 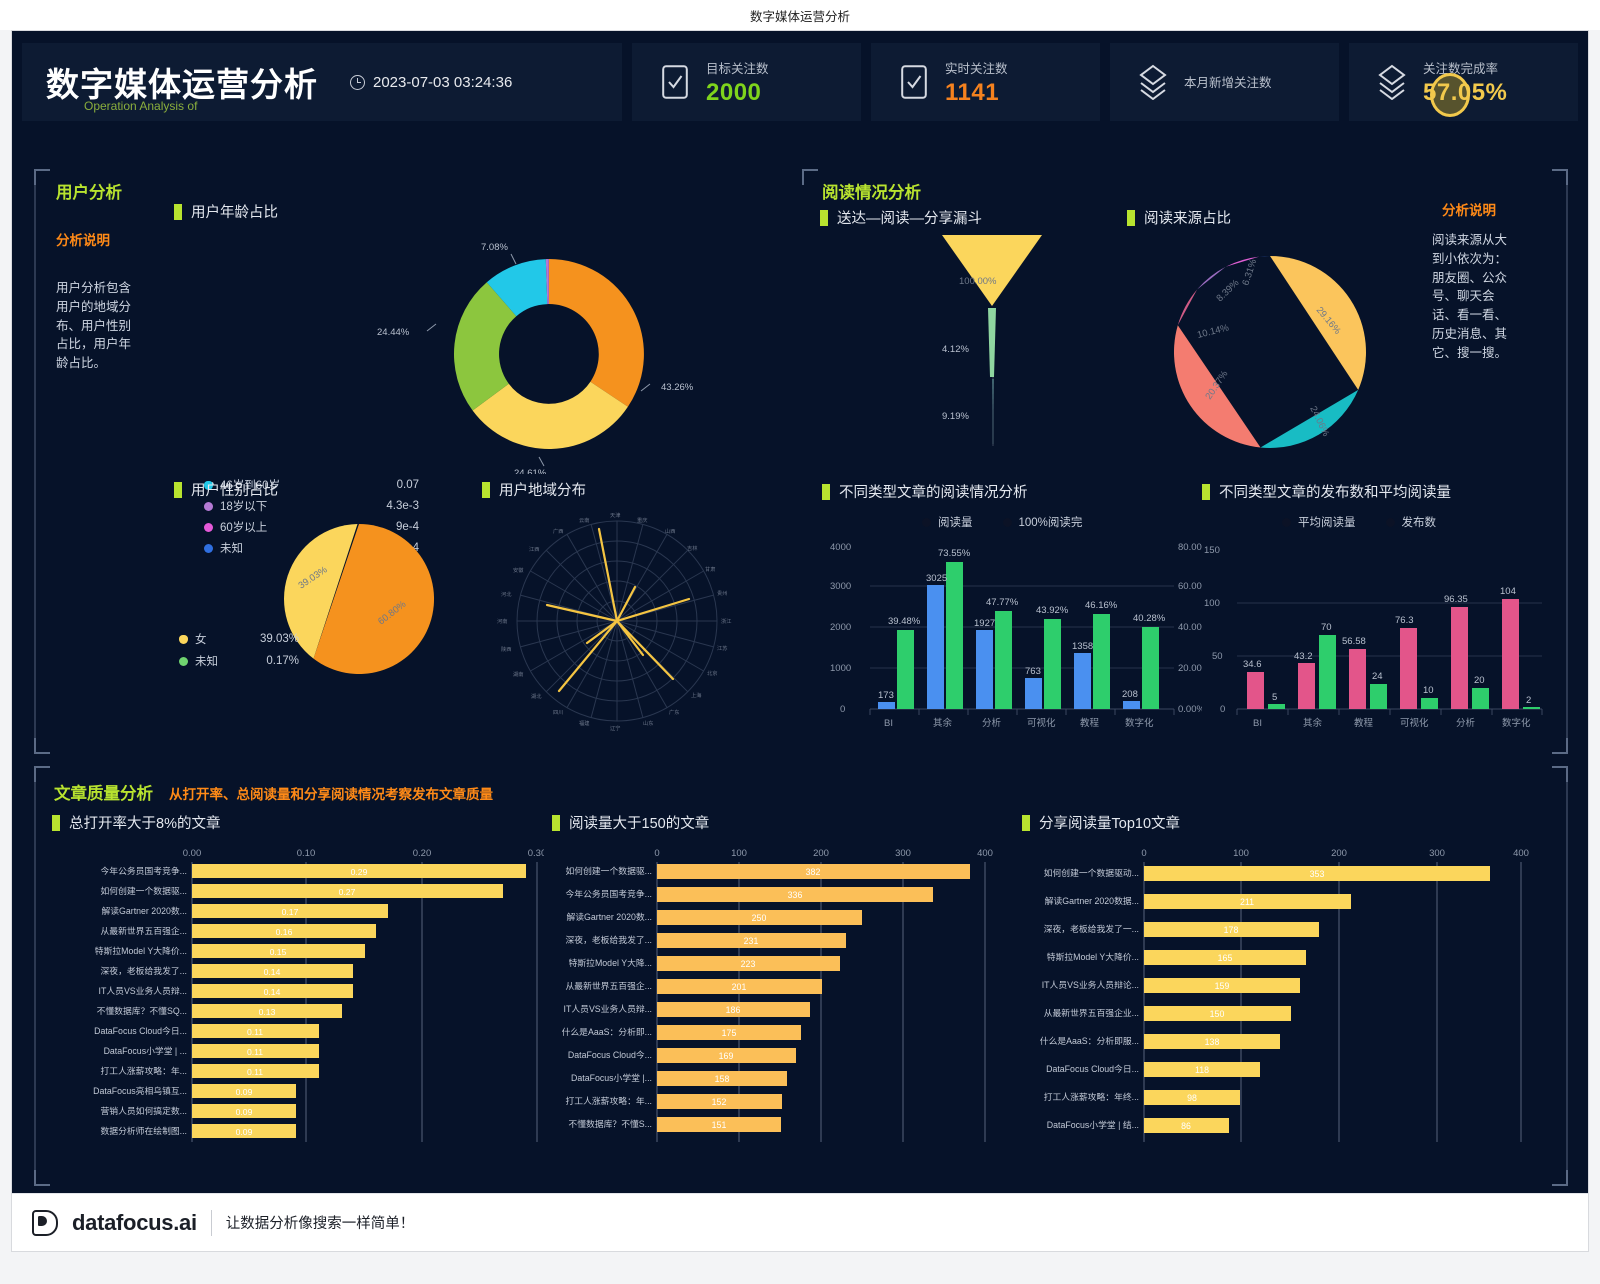 I want to click on legend-item: 平均阅读量, so click(x=1319, y=522).